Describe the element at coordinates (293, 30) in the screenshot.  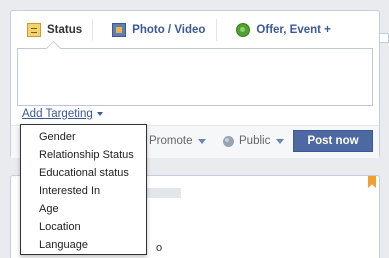
I see `tab-offer-event-label: Offer, Event +` at that location.